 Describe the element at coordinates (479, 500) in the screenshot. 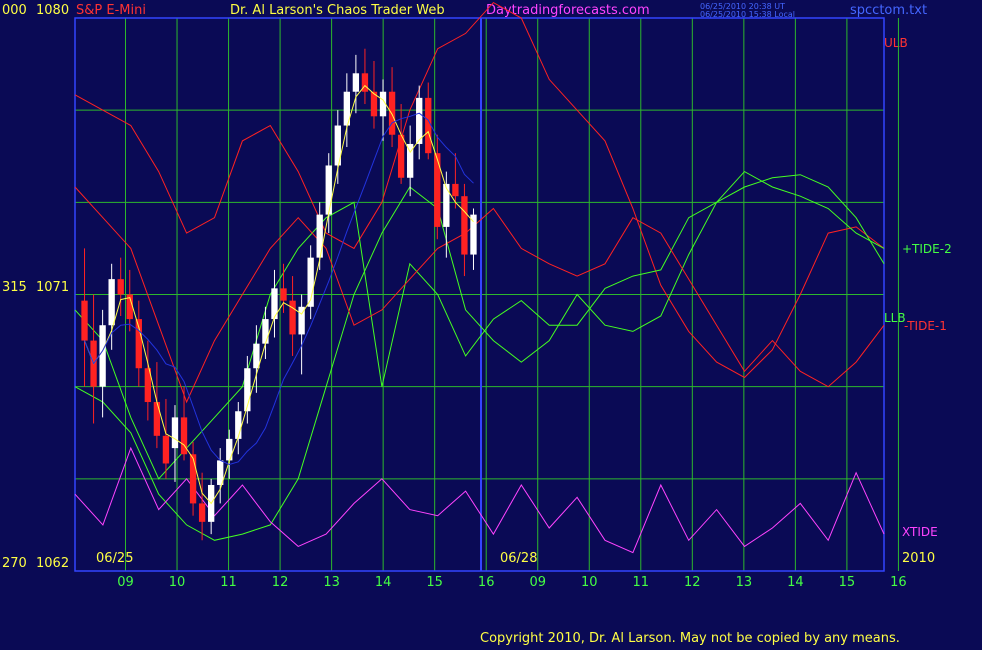

I see `series-line-xtide` at that location.